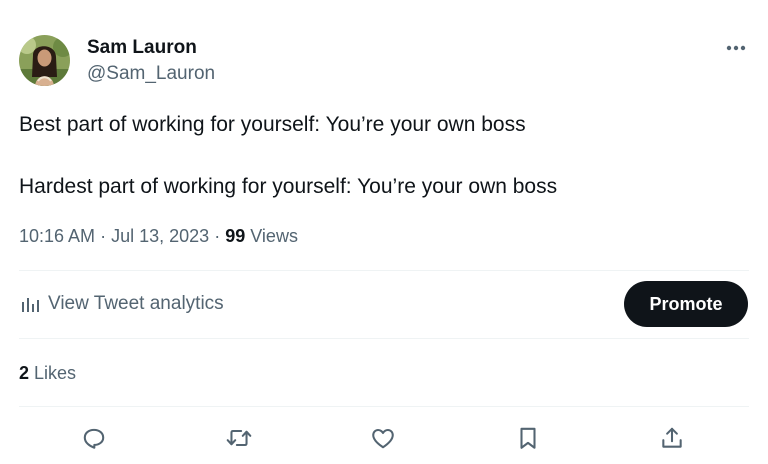 This screenshot has width=768, height=464. Describe the element at coordinates (383, 438) in the screenshot. I see `like-icon` at that location.